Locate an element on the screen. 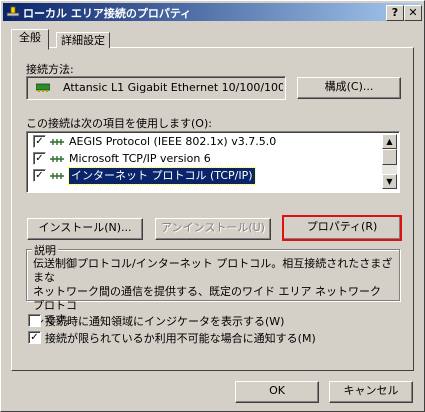  close-button: ✕ is located at coordinates (413, 13).